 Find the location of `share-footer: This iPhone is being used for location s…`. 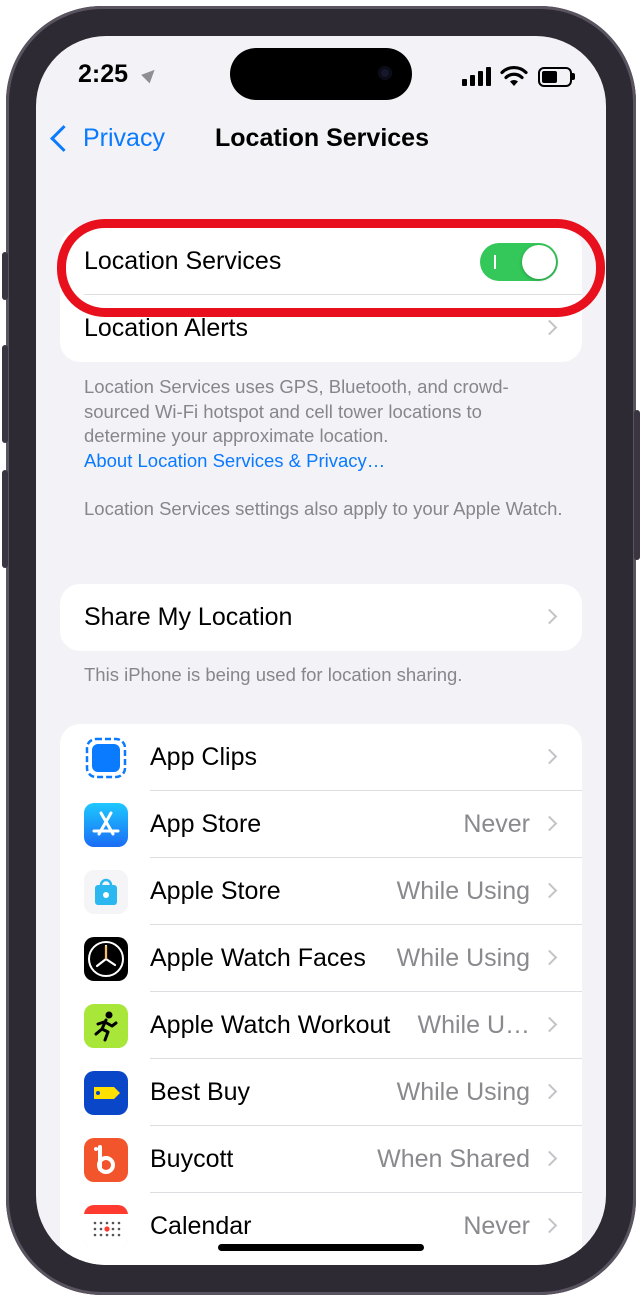

share-footer: This iPhone is being used for location s… is located at coordinates (273, 674).